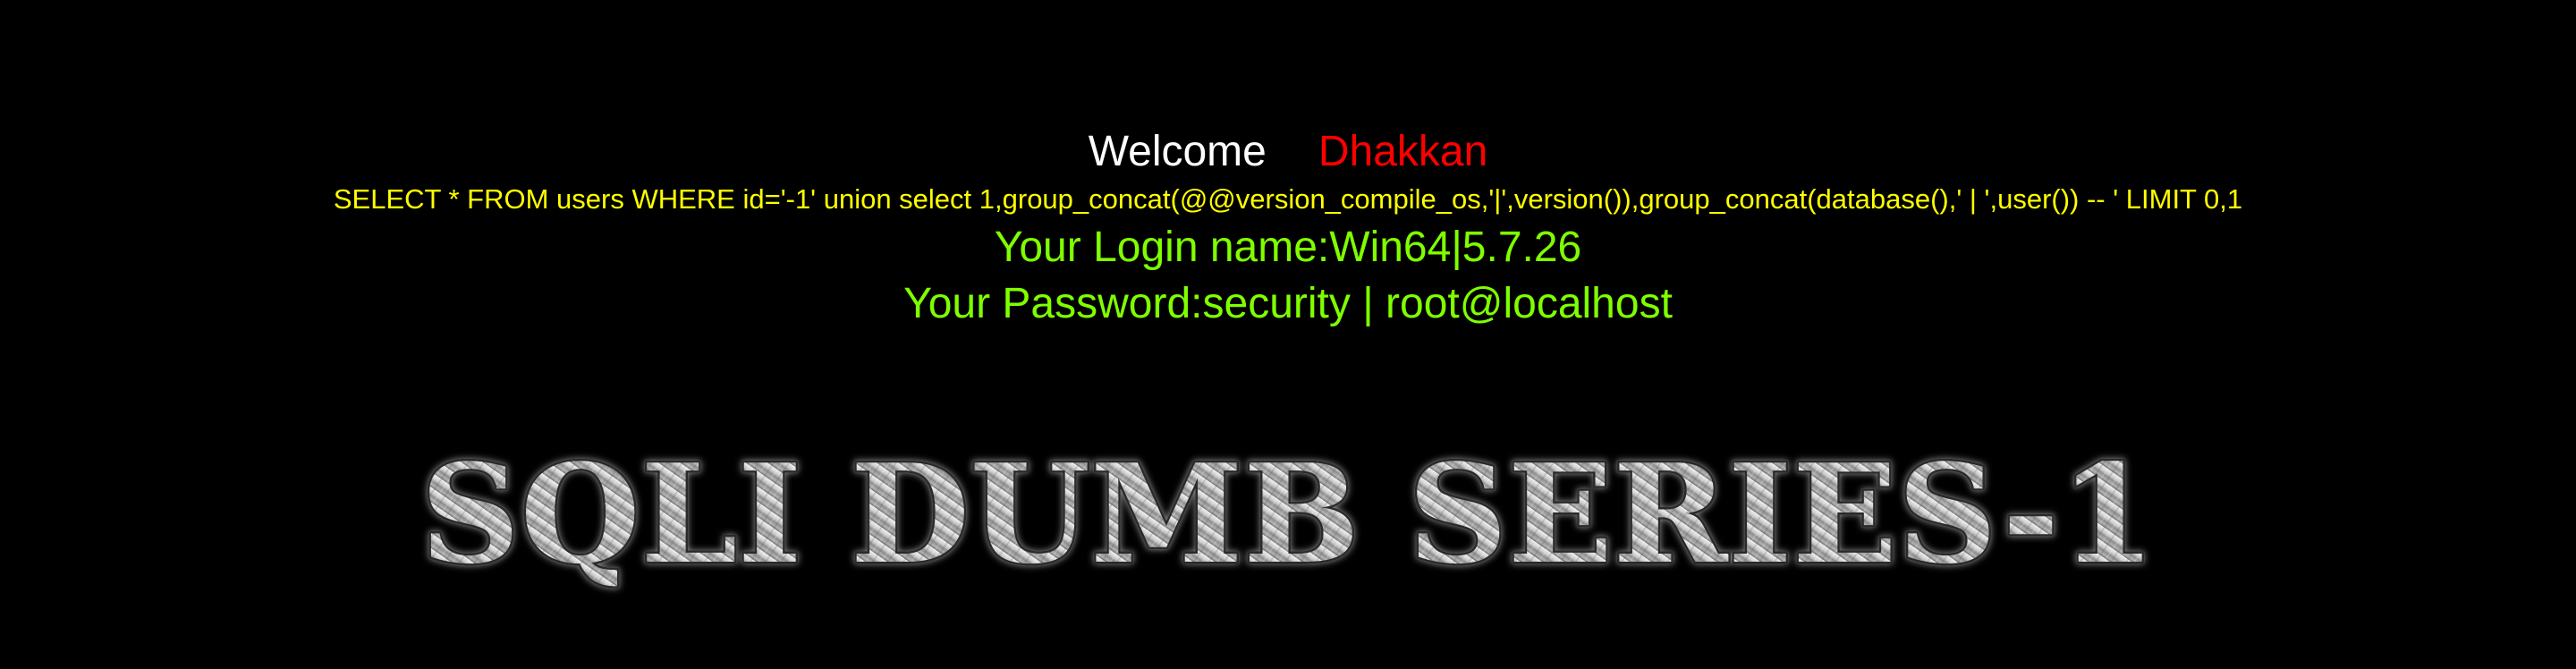 This screenshot has width=2576, height=669. What do you see at coordinates (1288, 152) in the screenshot?
I see `welcome-line: Welcome Dhakkan` at bounding box center [1288, 152].